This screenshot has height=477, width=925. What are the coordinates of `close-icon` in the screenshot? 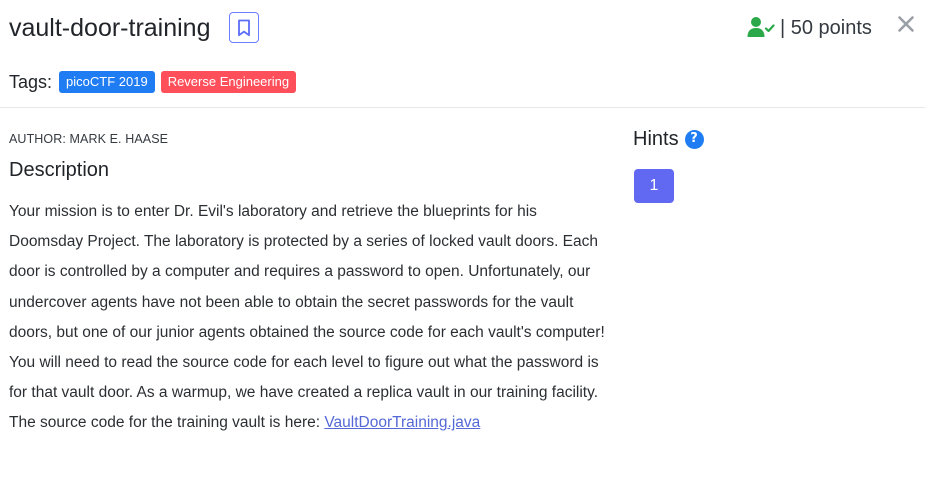 It's located at (906, 24).